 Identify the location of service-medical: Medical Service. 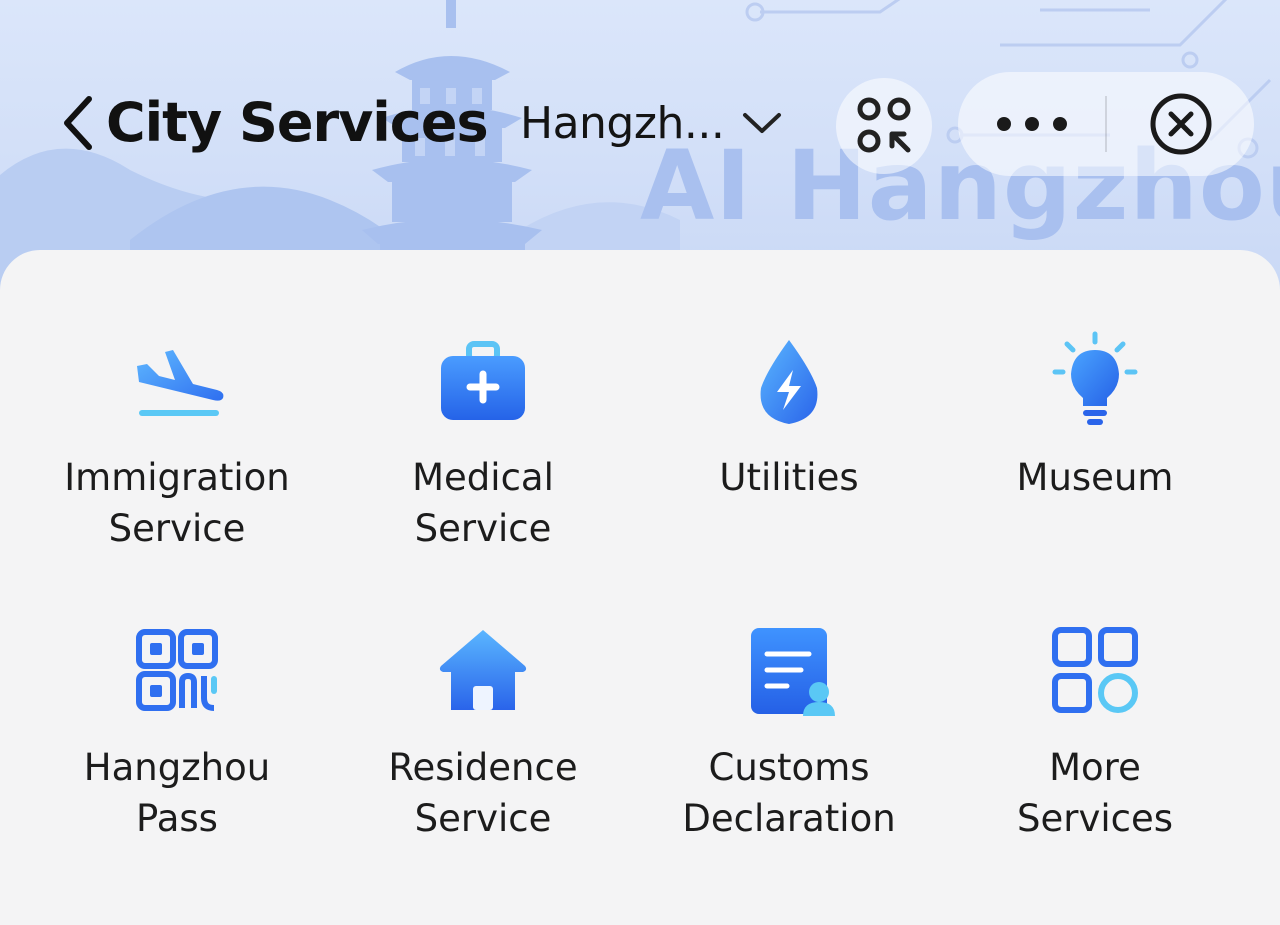
(483, 475).